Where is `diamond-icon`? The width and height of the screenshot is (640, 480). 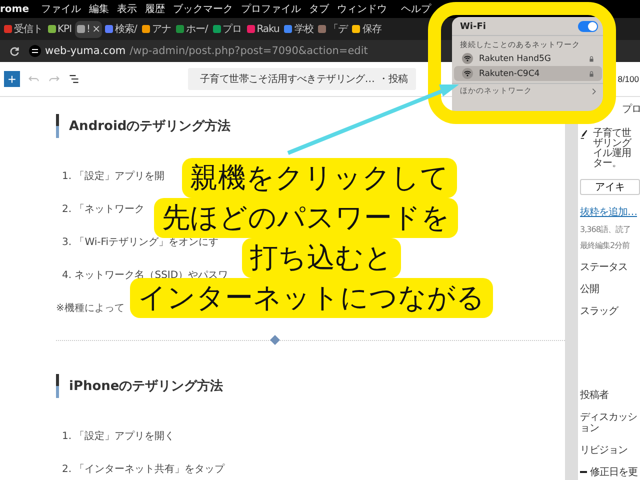 diamond-icon is located at coordinates (275, 340).